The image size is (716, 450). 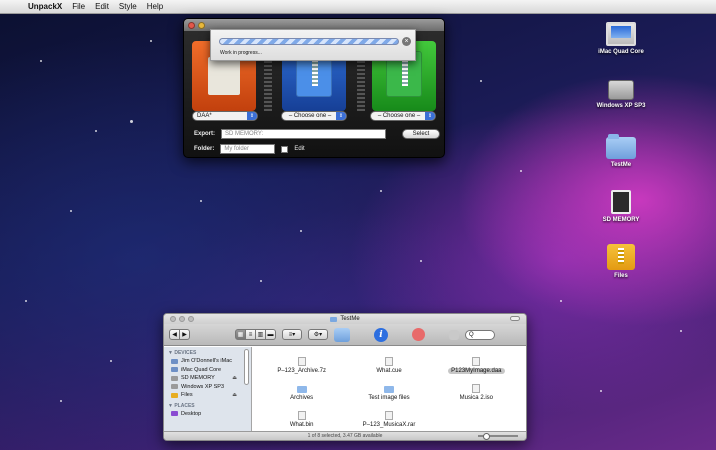 I want to click on target-format-select-2: – Choose one – ⇕, so click(x=403, y=116).